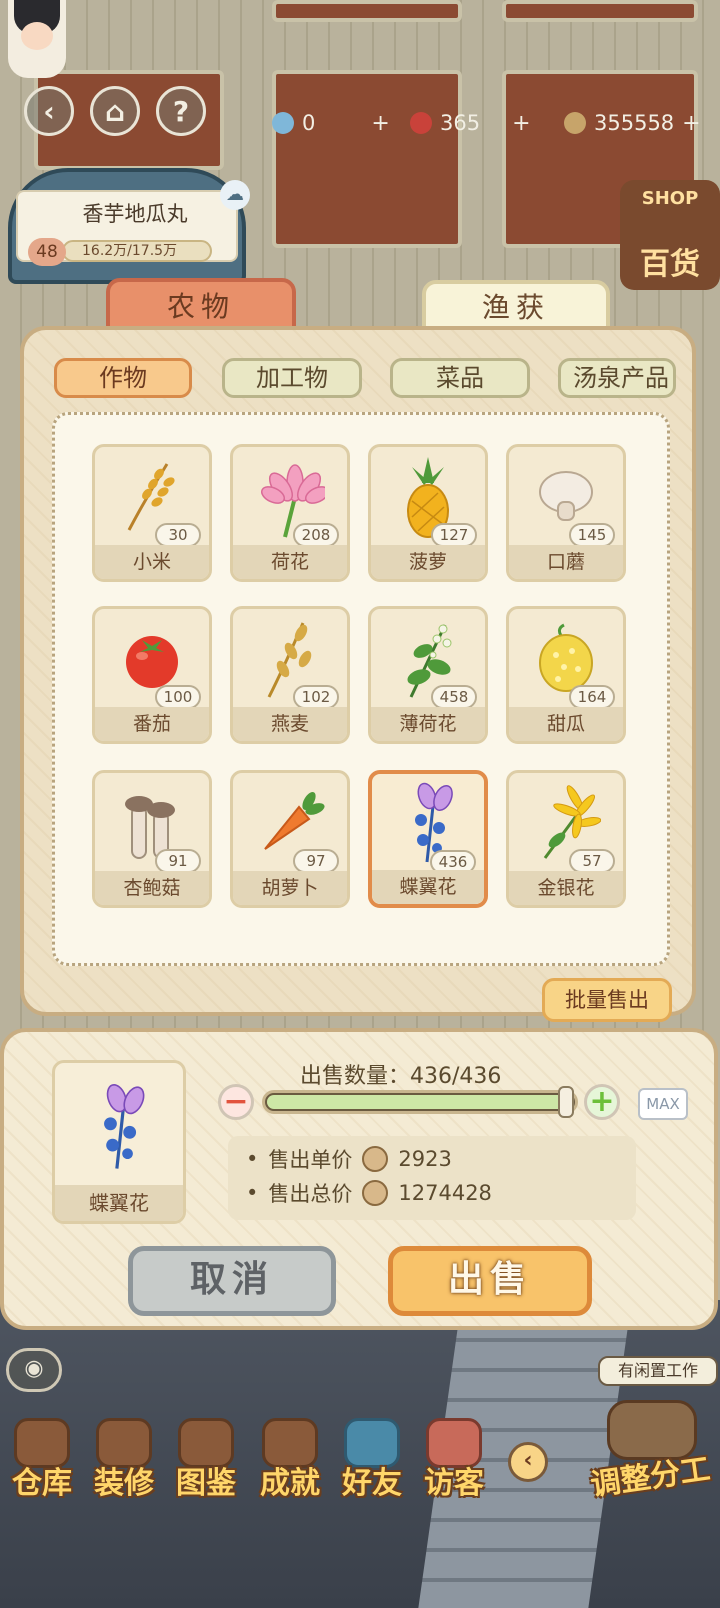 Image resolution: width=720 pixels, height=1608 pixels. What do you see at coordinates (566, 675) in the screenshot?
I see `item-card-melon: 164 甜瓜` at bounding box center [566, 675].